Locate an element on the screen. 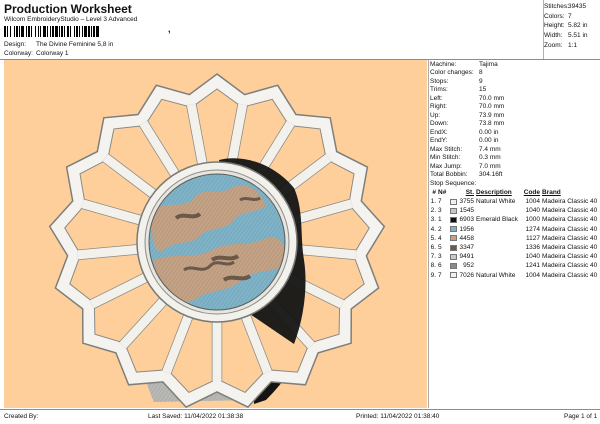  machine-info-row: Up: 73.9 mm is located at coordinates (514, 115).